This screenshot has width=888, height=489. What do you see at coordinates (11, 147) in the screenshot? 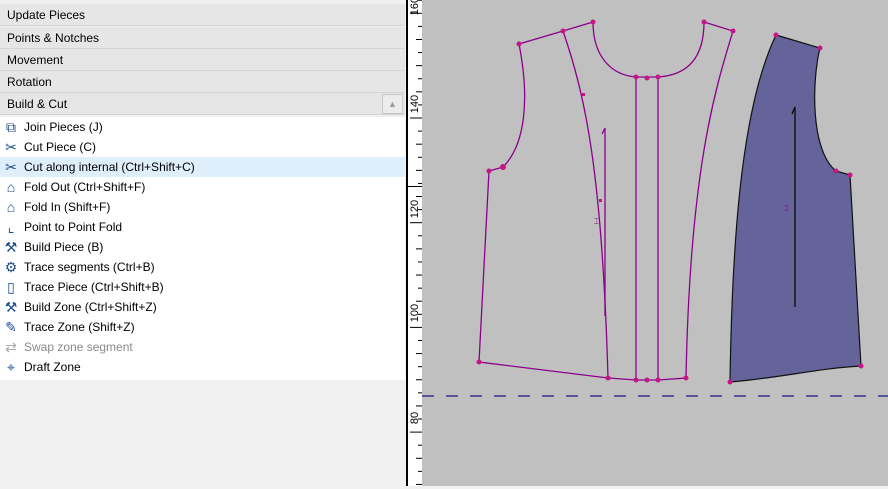
I see `cut-piece-icon: ✂` at bounding box center [11, 147].